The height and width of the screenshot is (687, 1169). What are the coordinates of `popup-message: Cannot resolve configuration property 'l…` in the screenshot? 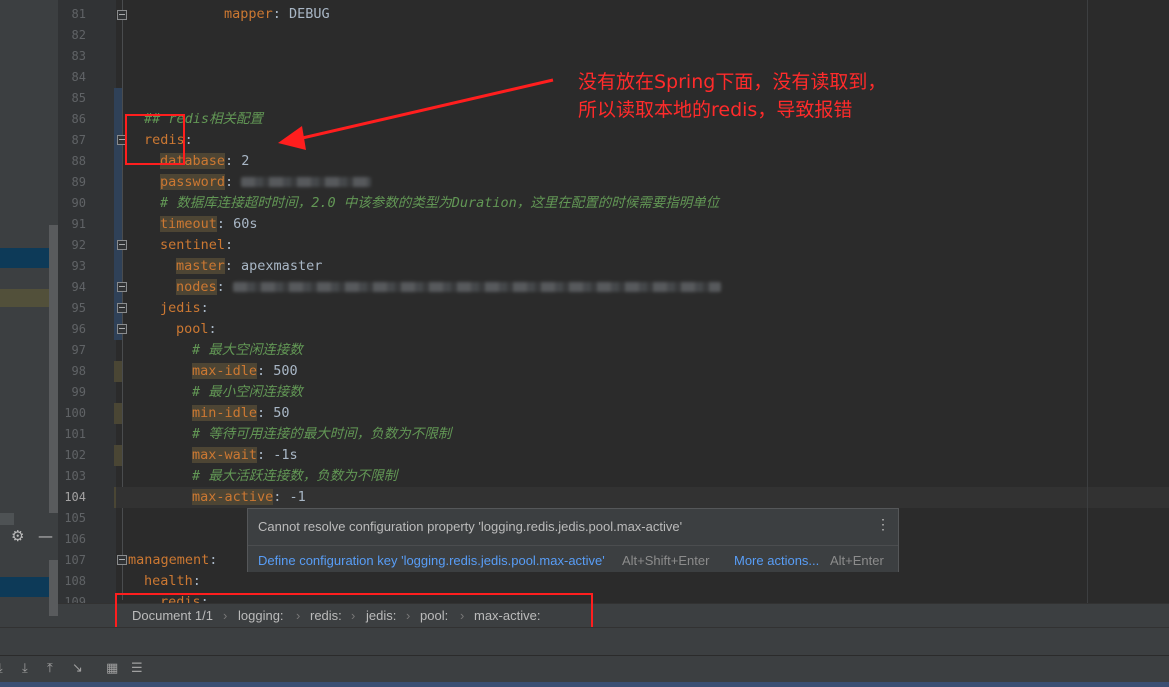 It's located at (470, 526).